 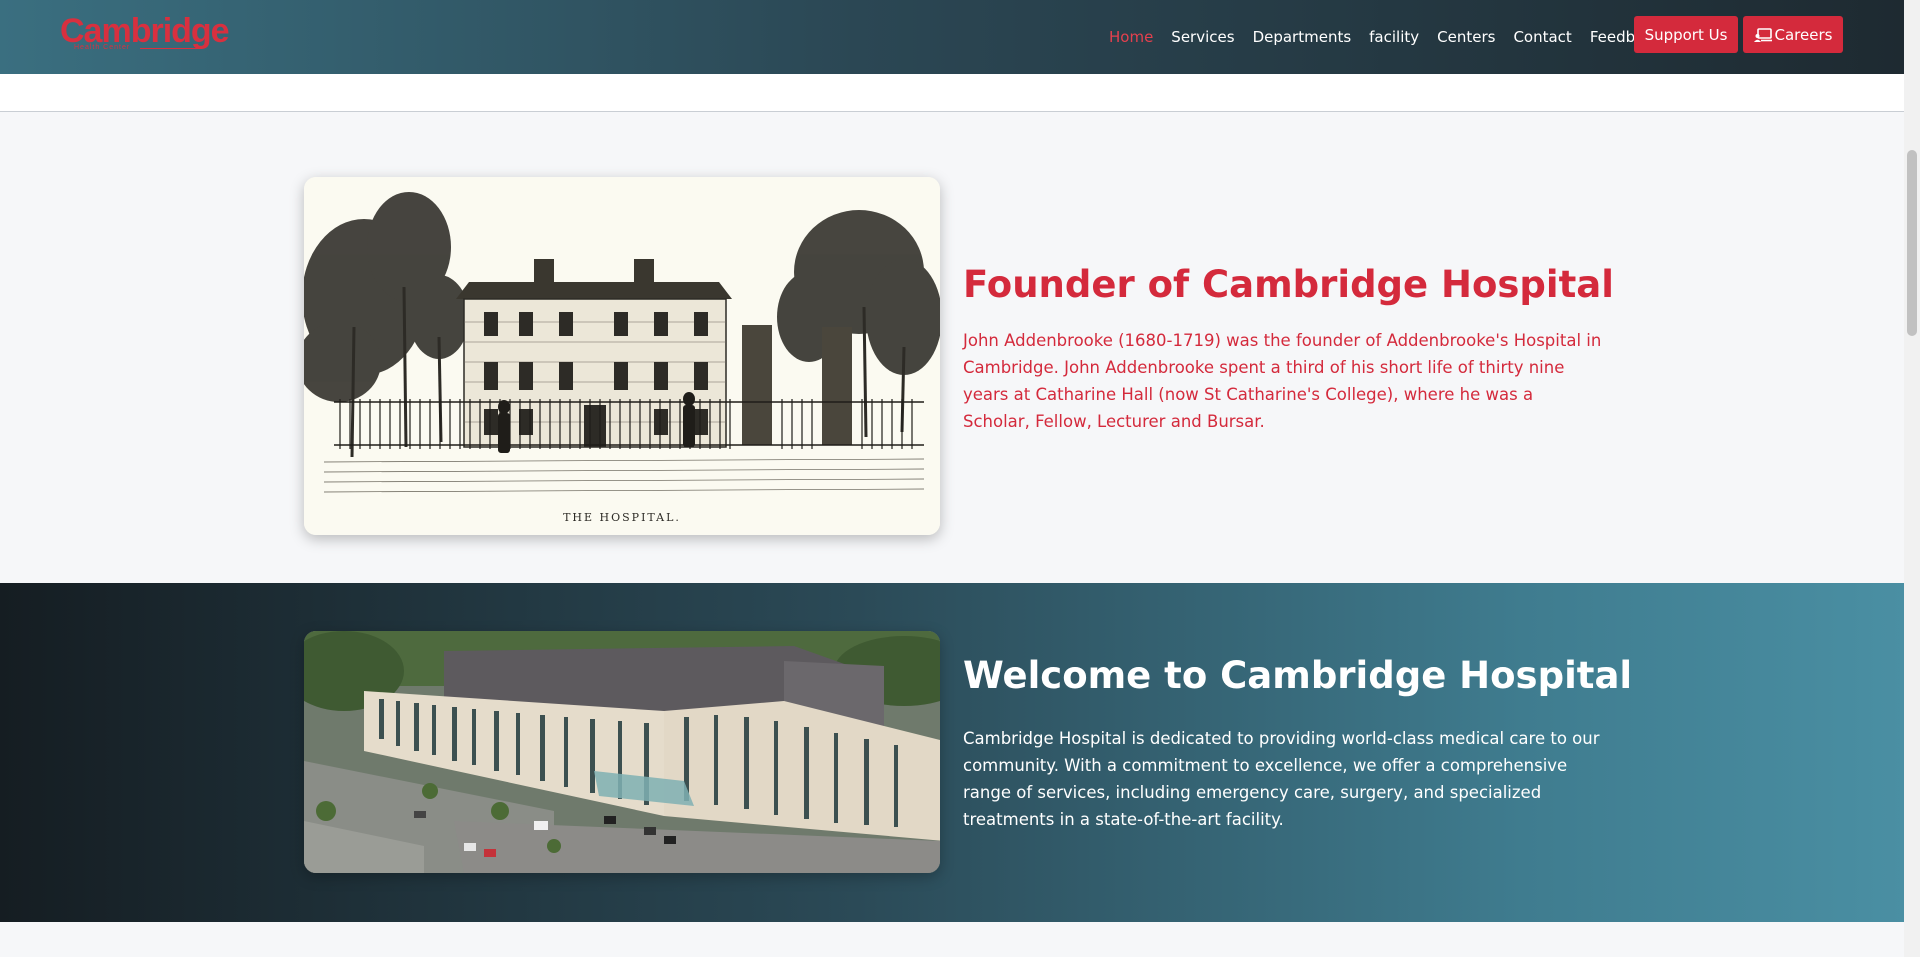 What do you see at coordinates (1803, 34) in the screenshot?
I see `careers-label: Careers` at bounding box center [1803, 34].